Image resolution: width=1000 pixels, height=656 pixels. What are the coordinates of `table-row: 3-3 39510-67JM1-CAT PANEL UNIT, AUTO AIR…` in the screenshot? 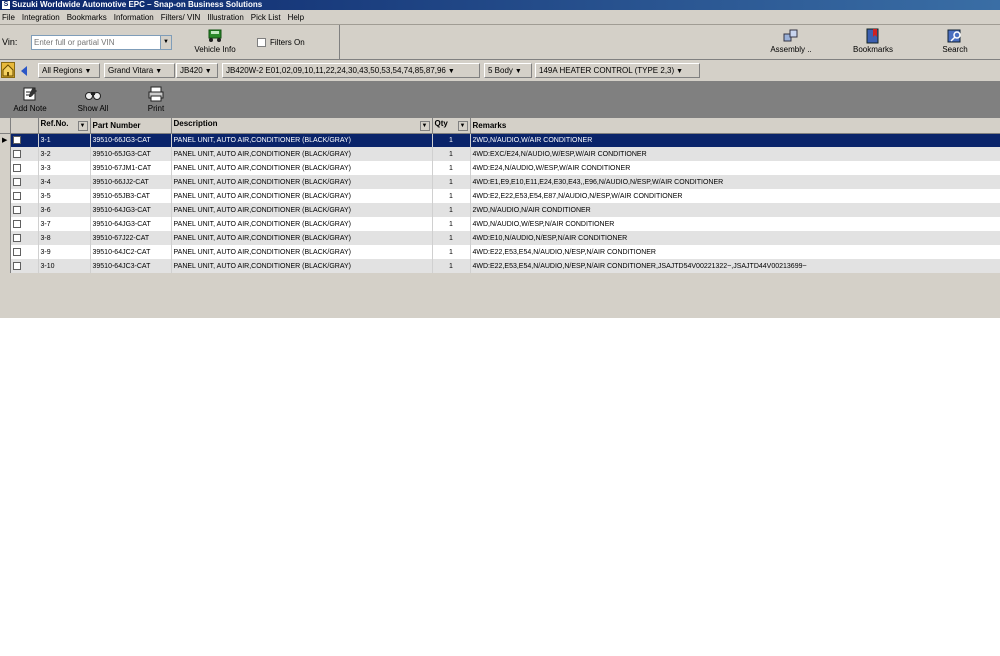 It's located at (500, 168).